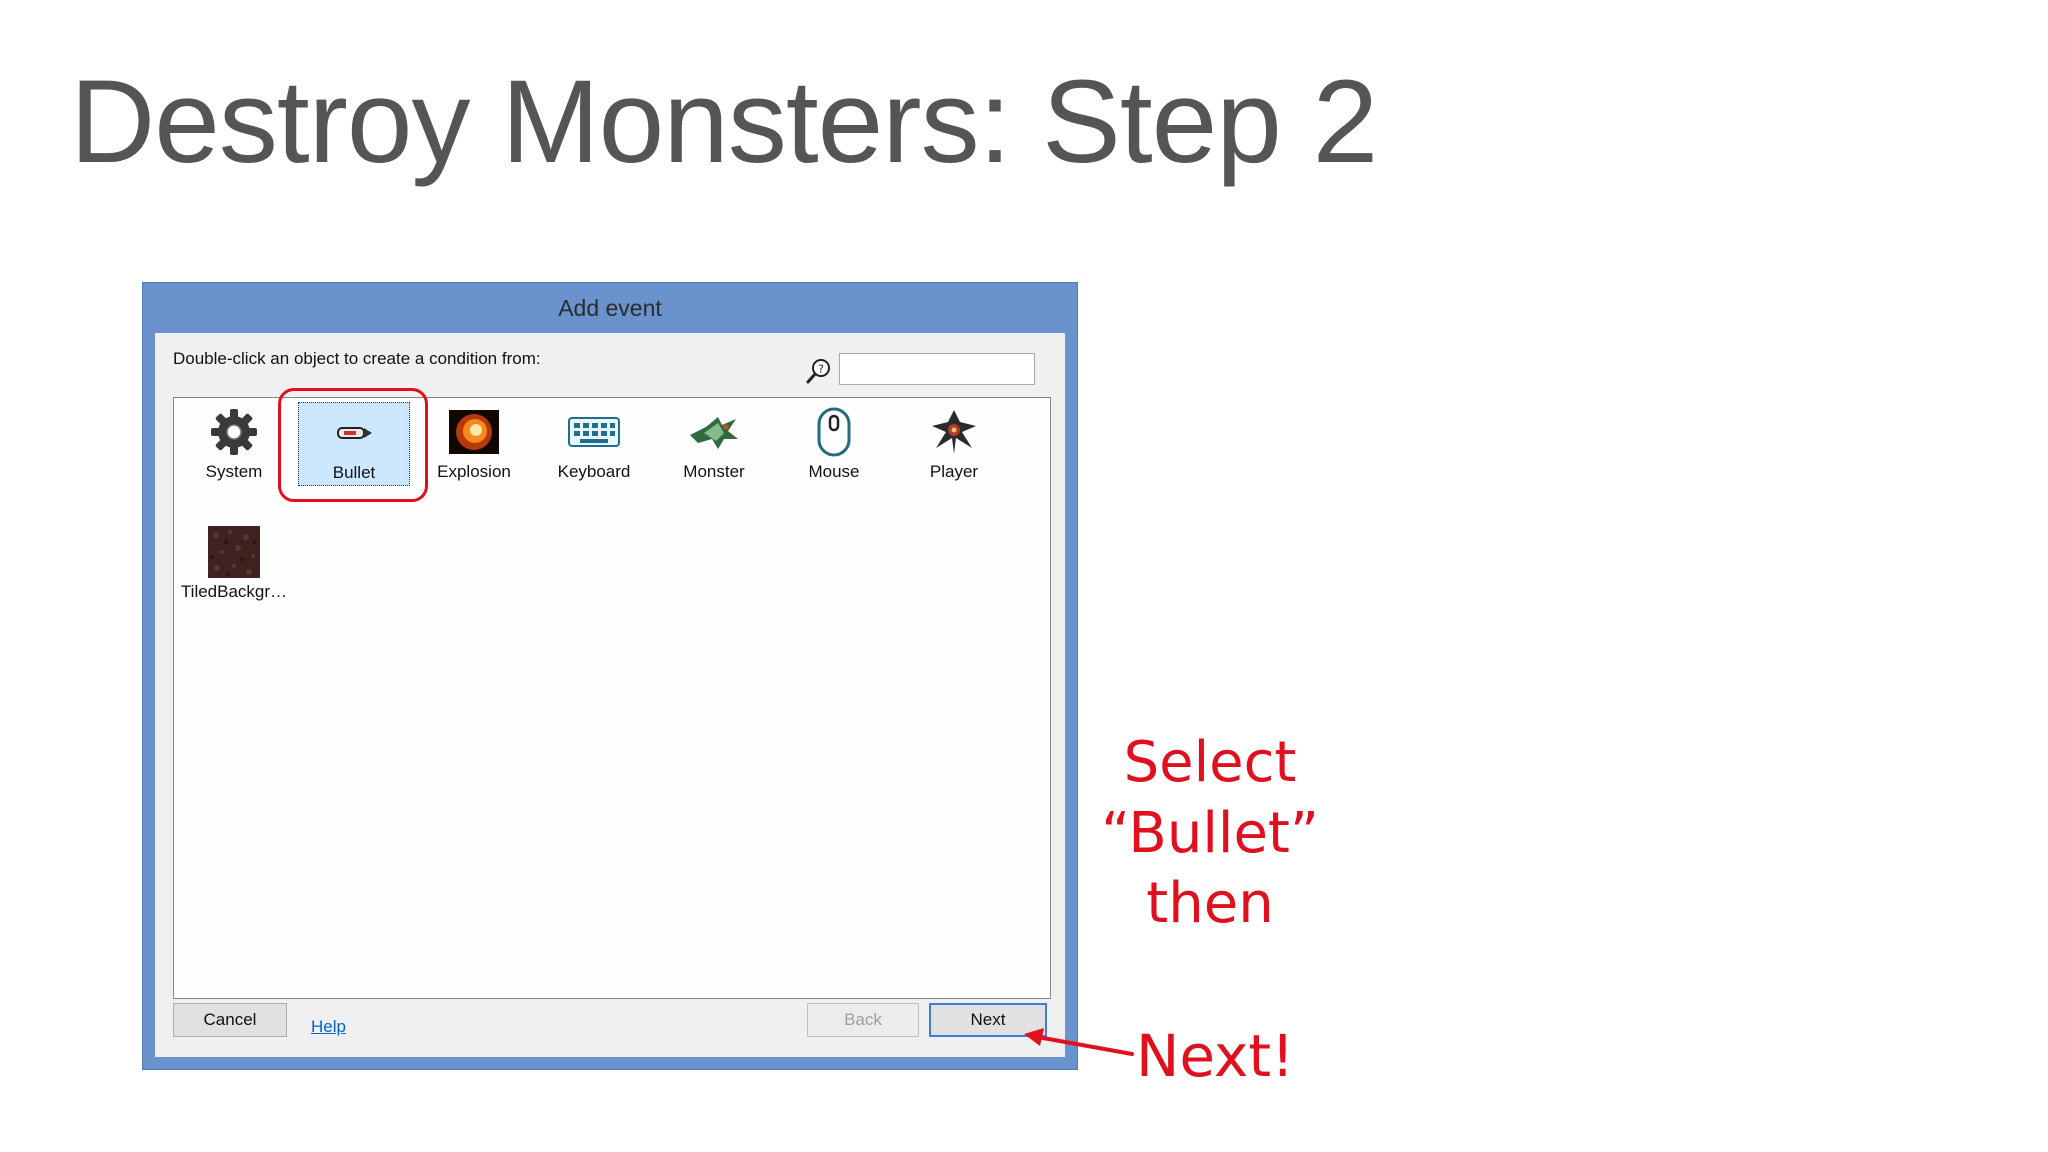 This screenshot has width=2048, height=1152. I want to click on explosion-icon, so click(474, 432).